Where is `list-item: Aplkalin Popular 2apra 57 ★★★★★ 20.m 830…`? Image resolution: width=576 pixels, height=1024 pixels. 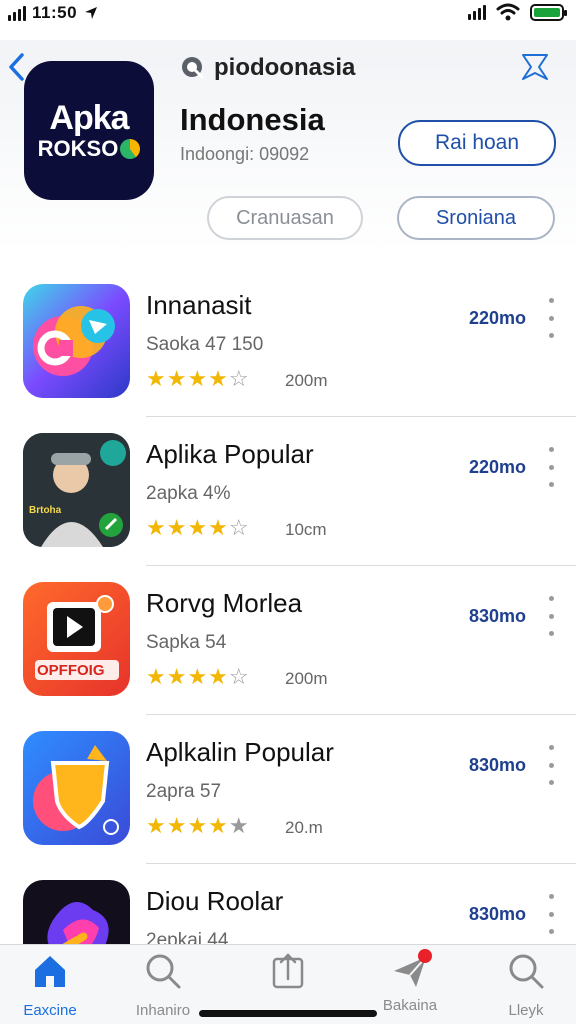 list-item: Aplkalin Popular 2apra 57 ★★★★★ 20.m 830… is located at coordinates (288, 789).